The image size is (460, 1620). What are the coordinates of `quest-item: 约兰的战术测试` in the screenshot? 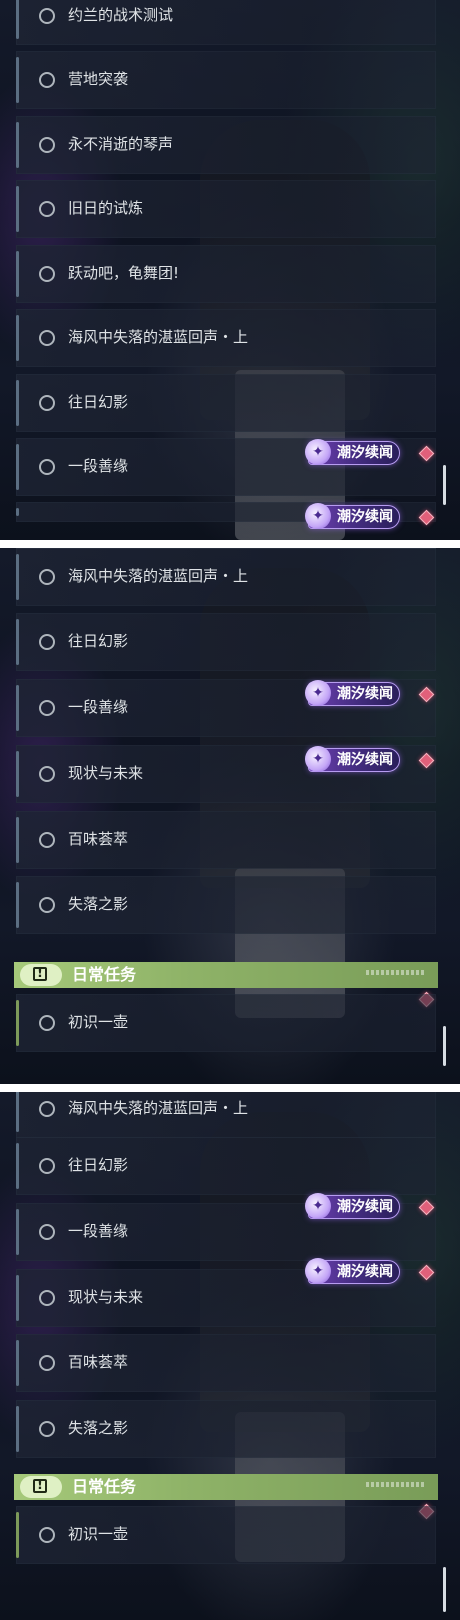 It's located at (226, 22).